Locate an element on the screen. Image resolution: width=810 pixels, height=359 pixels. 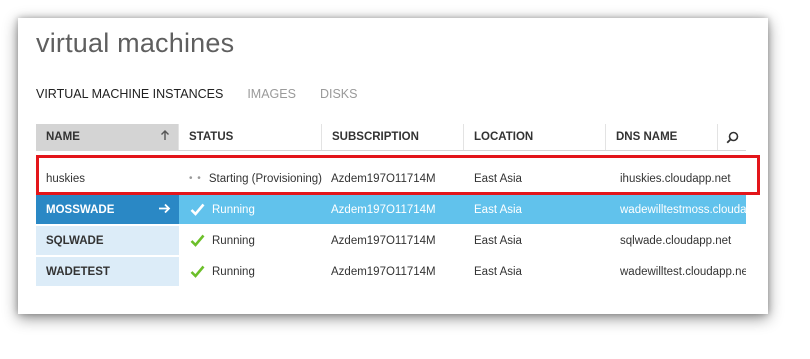
vm-dns-name: wadewilltest.cloudapp.net is located at coordinates (683, 271).